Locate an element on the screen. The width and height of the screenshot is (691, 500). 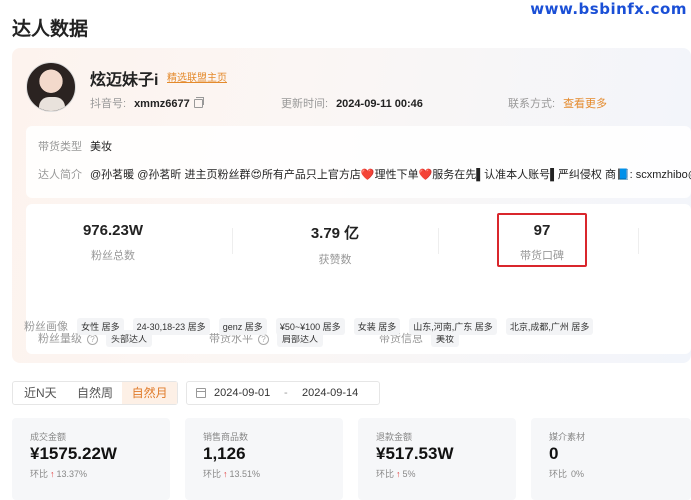
update-time-row: 更新时间: 2024-09-11 00:46 is located at coordinates (352, 103).